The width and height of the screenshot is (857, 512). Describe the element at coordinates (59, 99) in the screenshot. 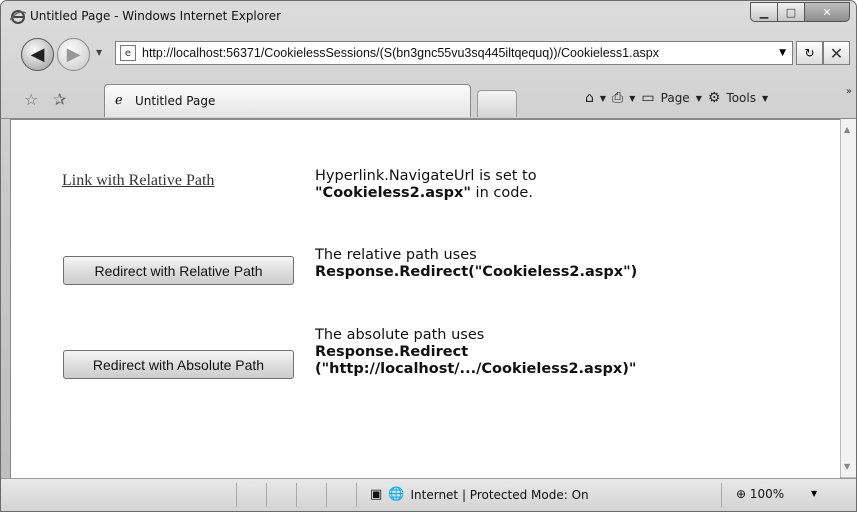

I see `add-favorites-icon: ✰` at that location.